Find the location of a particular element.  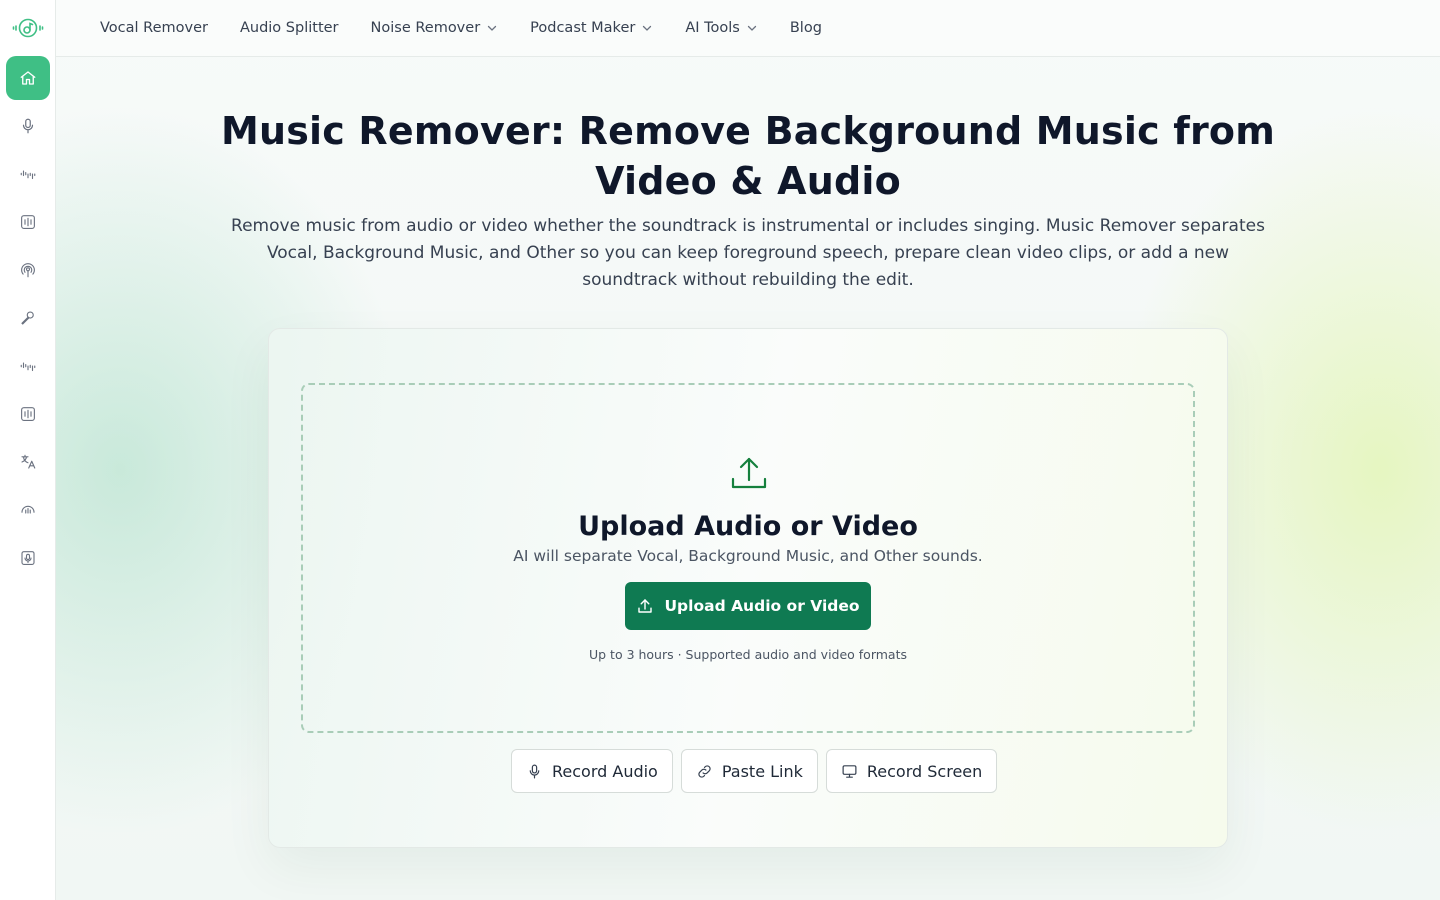

nav-ai-tools: AI Tools is located at coordinates (721, 28).